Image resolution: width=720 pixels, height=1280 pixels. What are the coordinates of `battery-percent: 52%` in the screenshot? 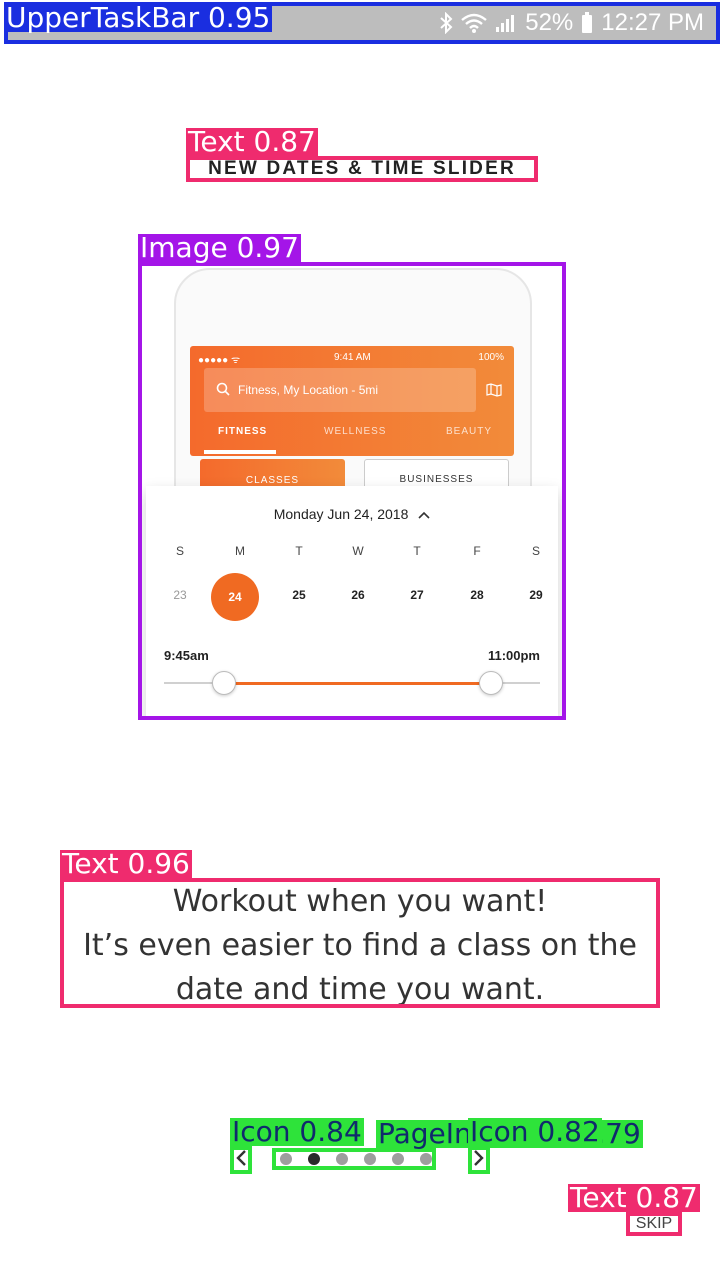 It's located at (549, 22).